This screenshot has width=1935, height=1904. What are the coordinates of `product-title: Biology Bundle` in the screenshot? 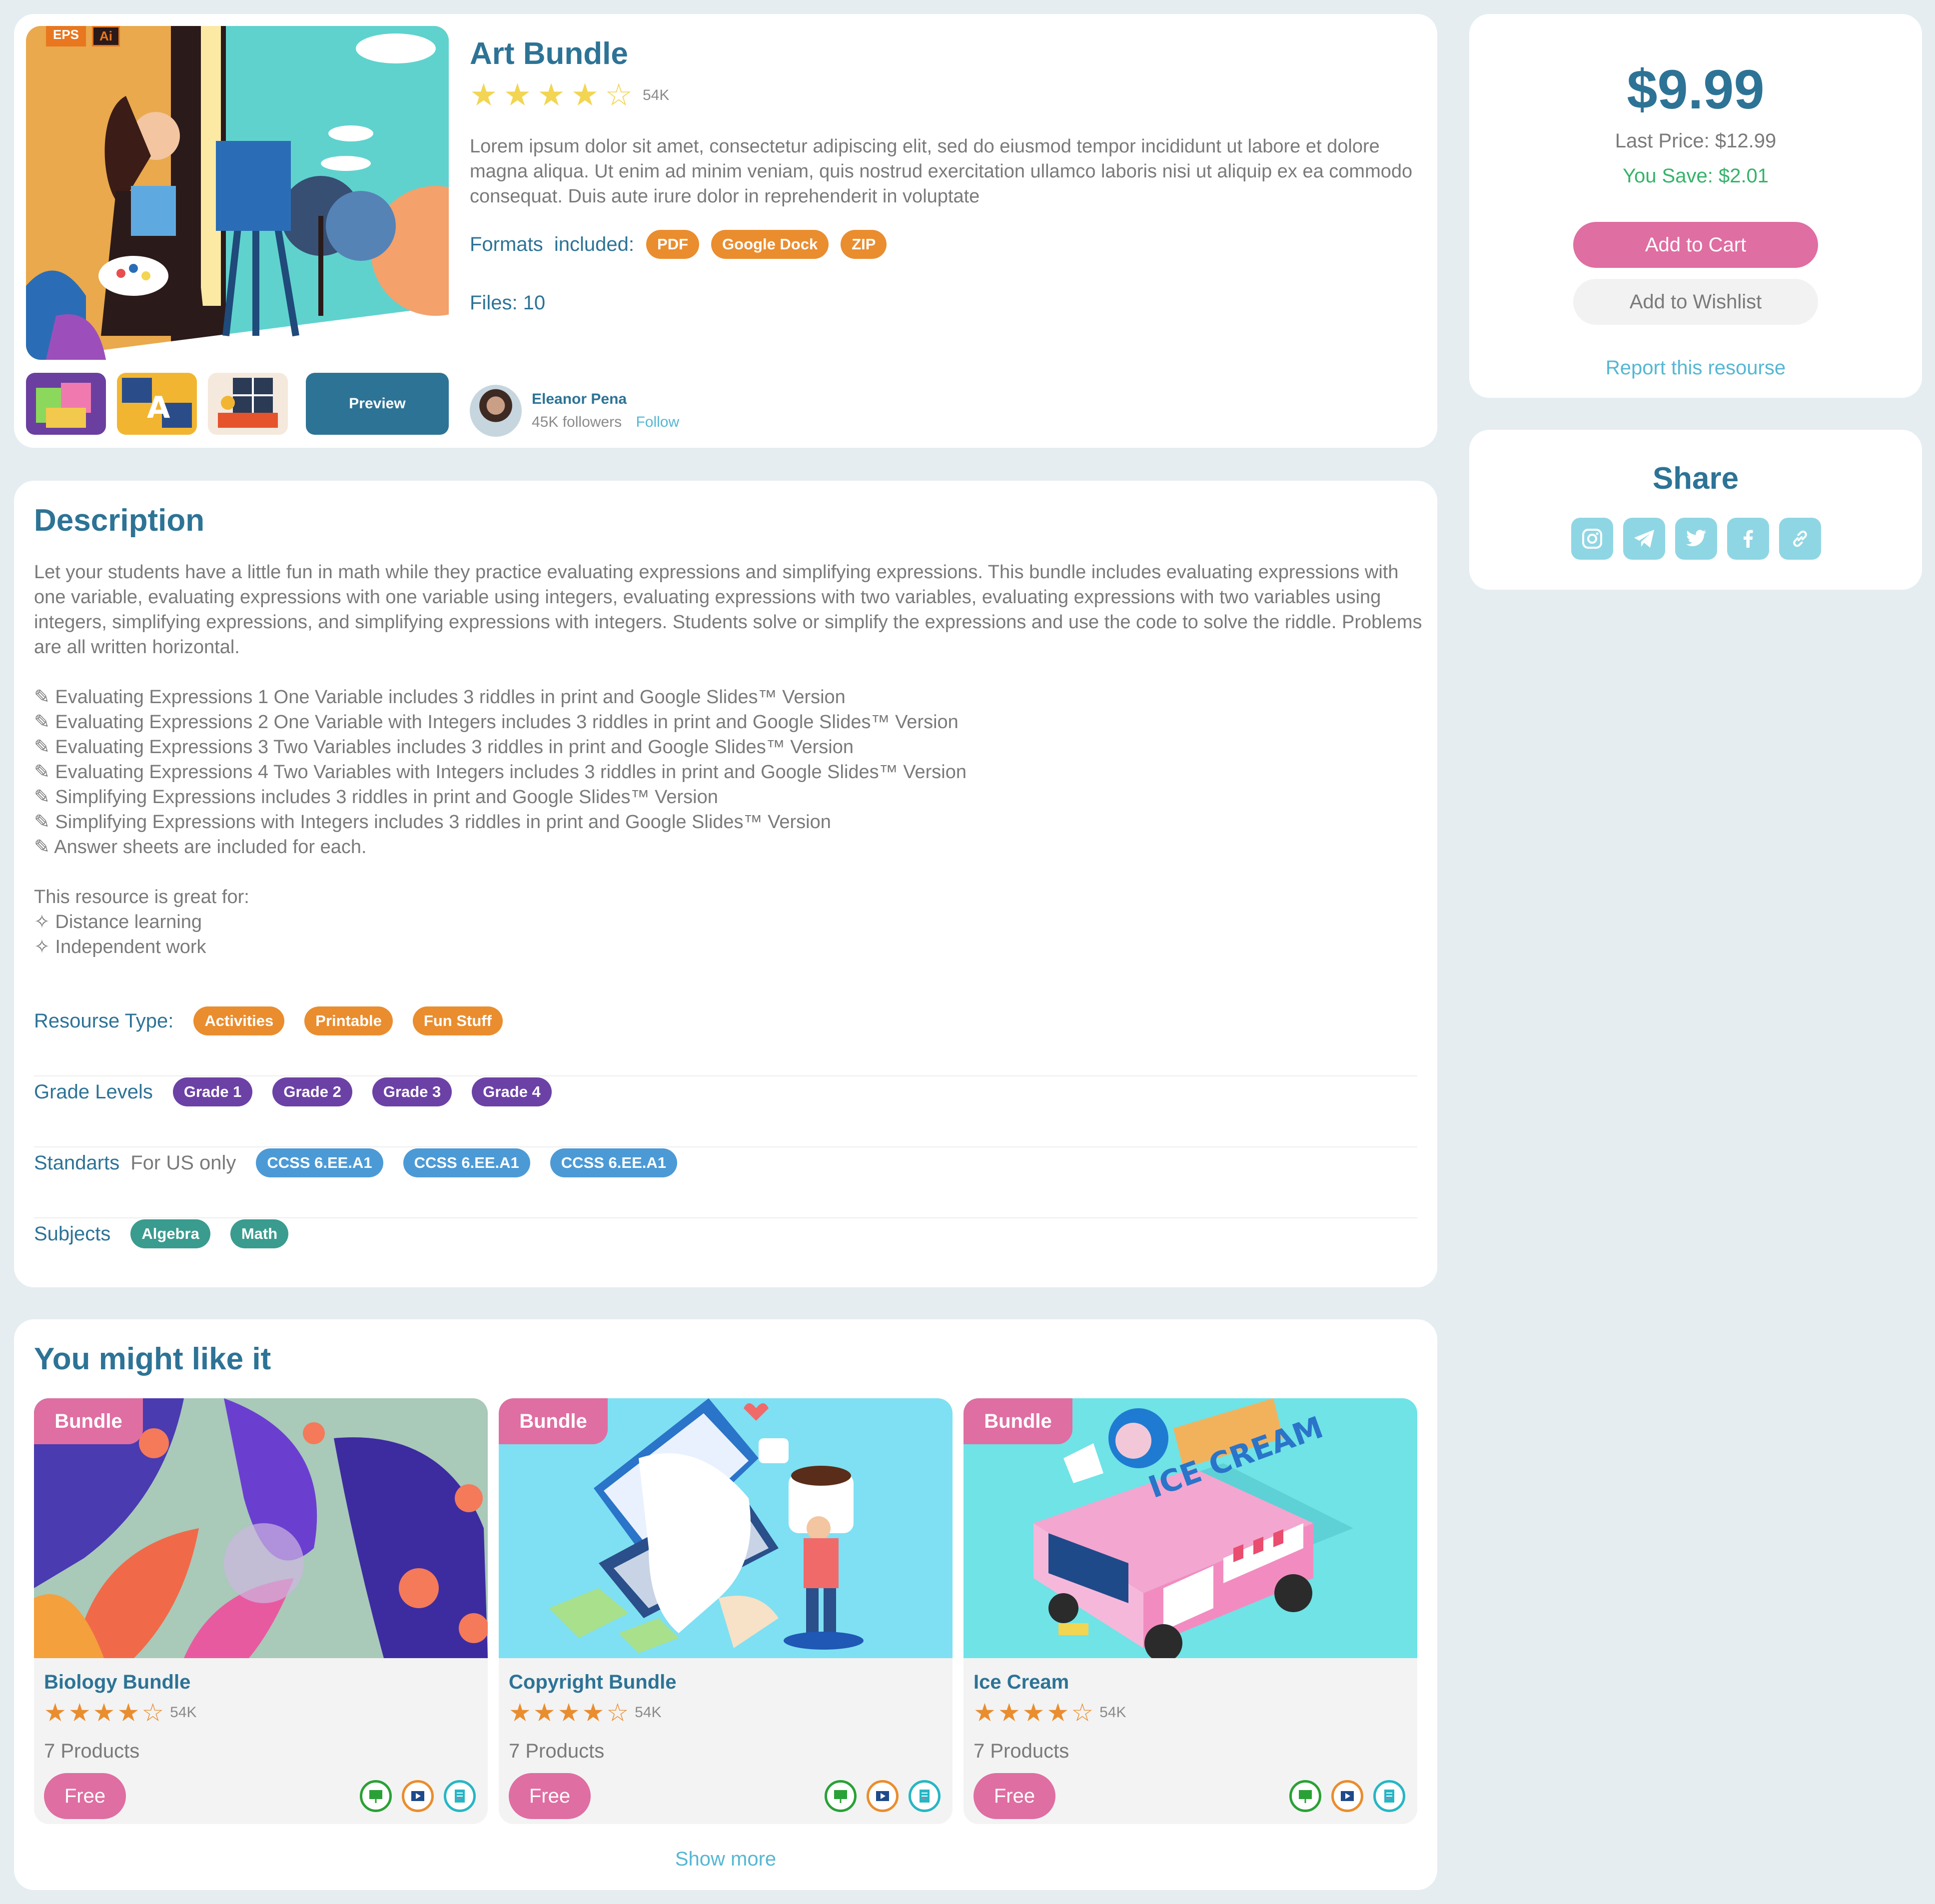 It's located at (117, 1682).